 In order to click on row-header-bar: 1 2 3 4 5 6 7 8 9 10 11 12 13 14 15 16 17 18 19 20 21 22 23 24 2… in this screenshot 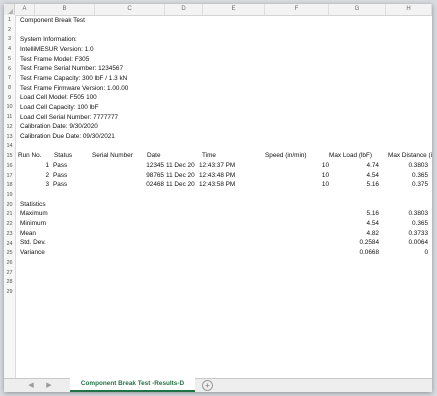, I will do `click(10, 196)`.